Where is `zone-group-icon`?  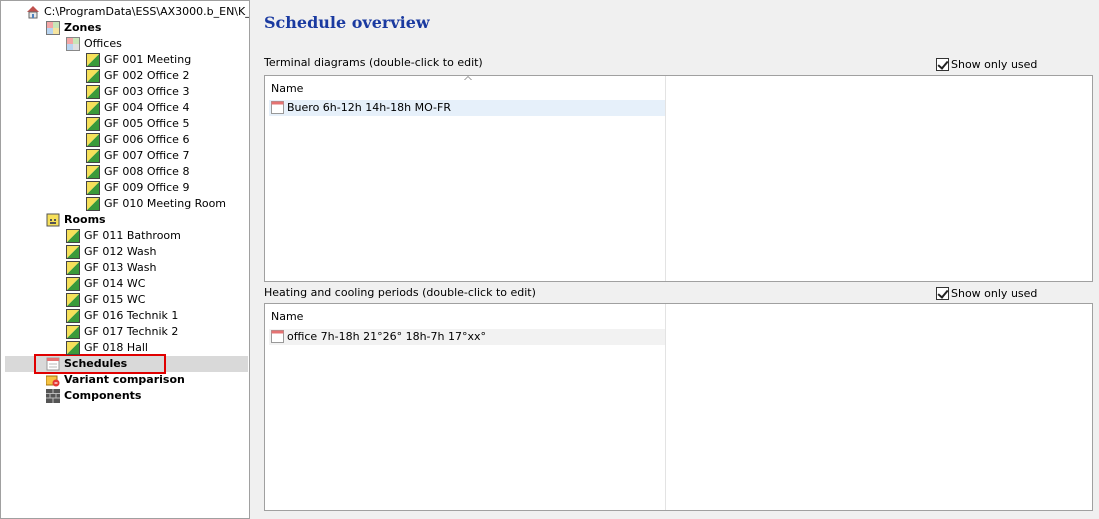
zone-group-icon is located at coordinates (73, 44).